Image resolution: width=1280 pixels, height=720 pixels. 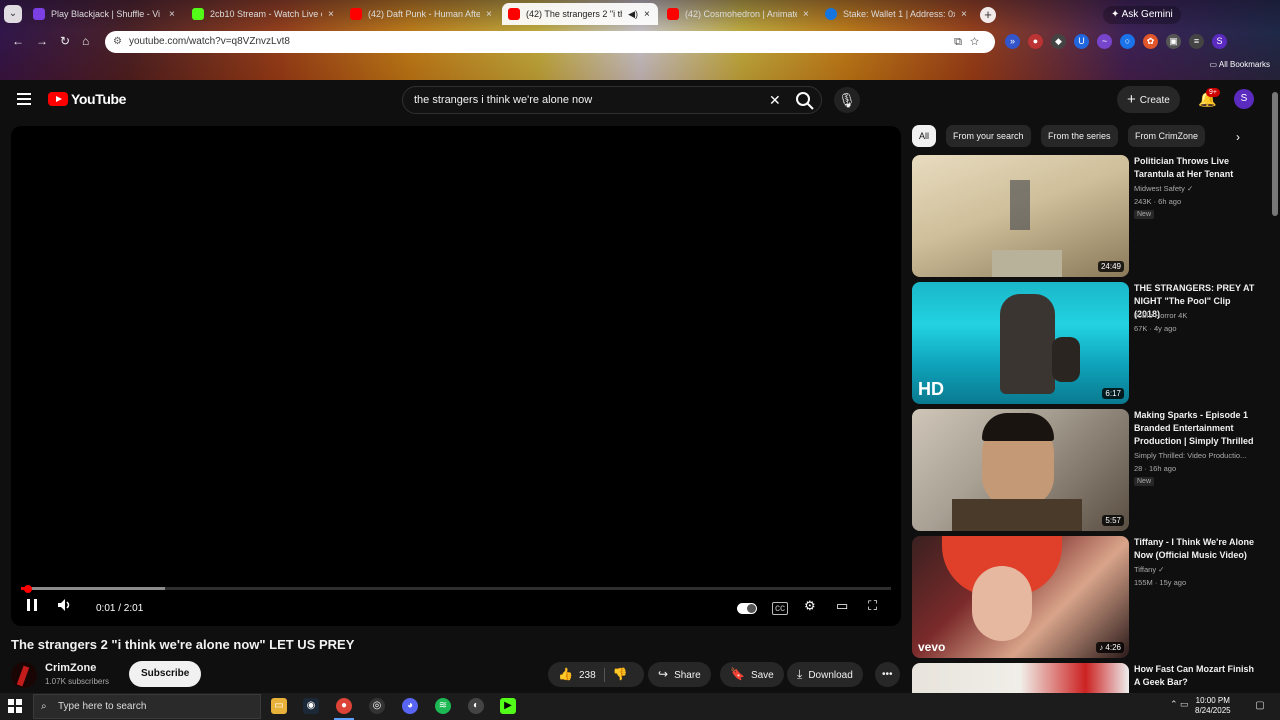 What do you see at coordinates (65, 41) in the screenshot?
I see `reload-icon: ↻` at bounding box center [65, 41].